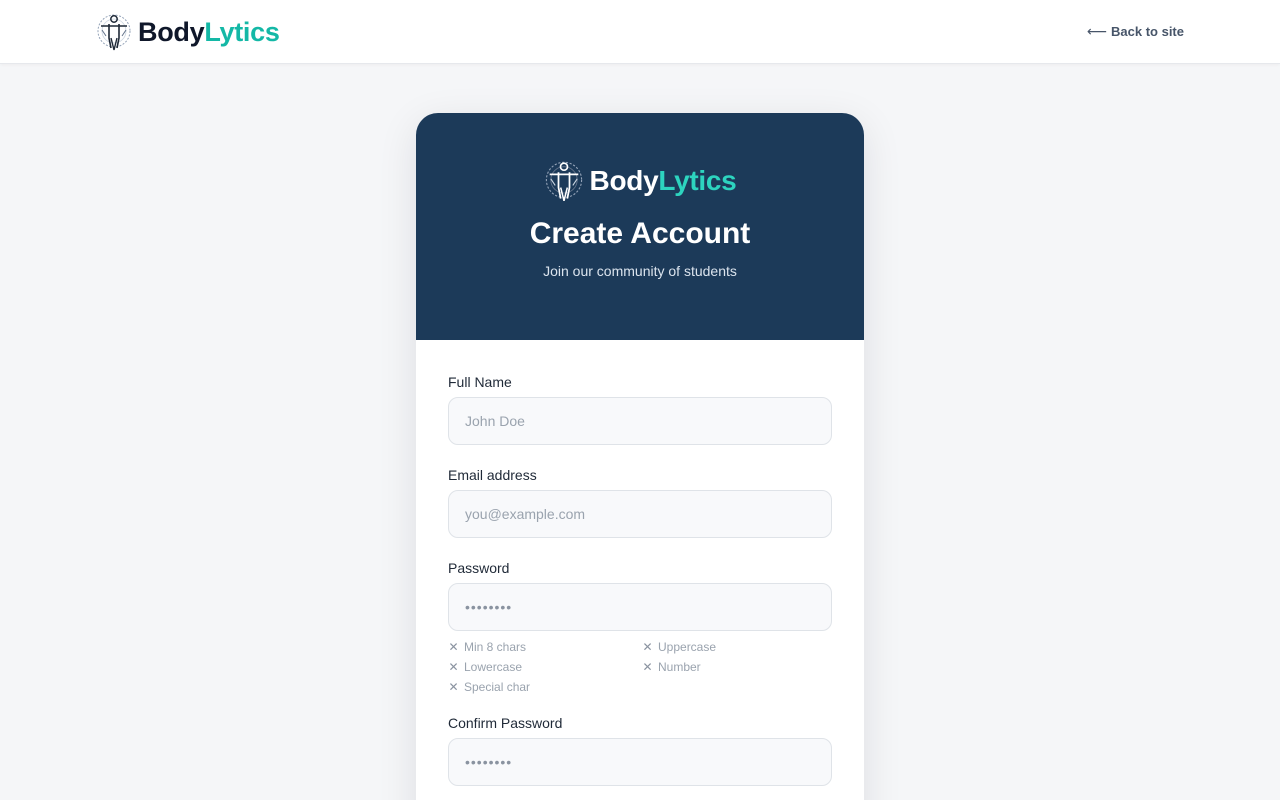 Image resolution: width=1280 pixels, height=800 pixels. What do you see at coordinates (737, 647) in the screenshot?
I see `password-rule: ✕ Uppercase` at bounding box center [737, 647].